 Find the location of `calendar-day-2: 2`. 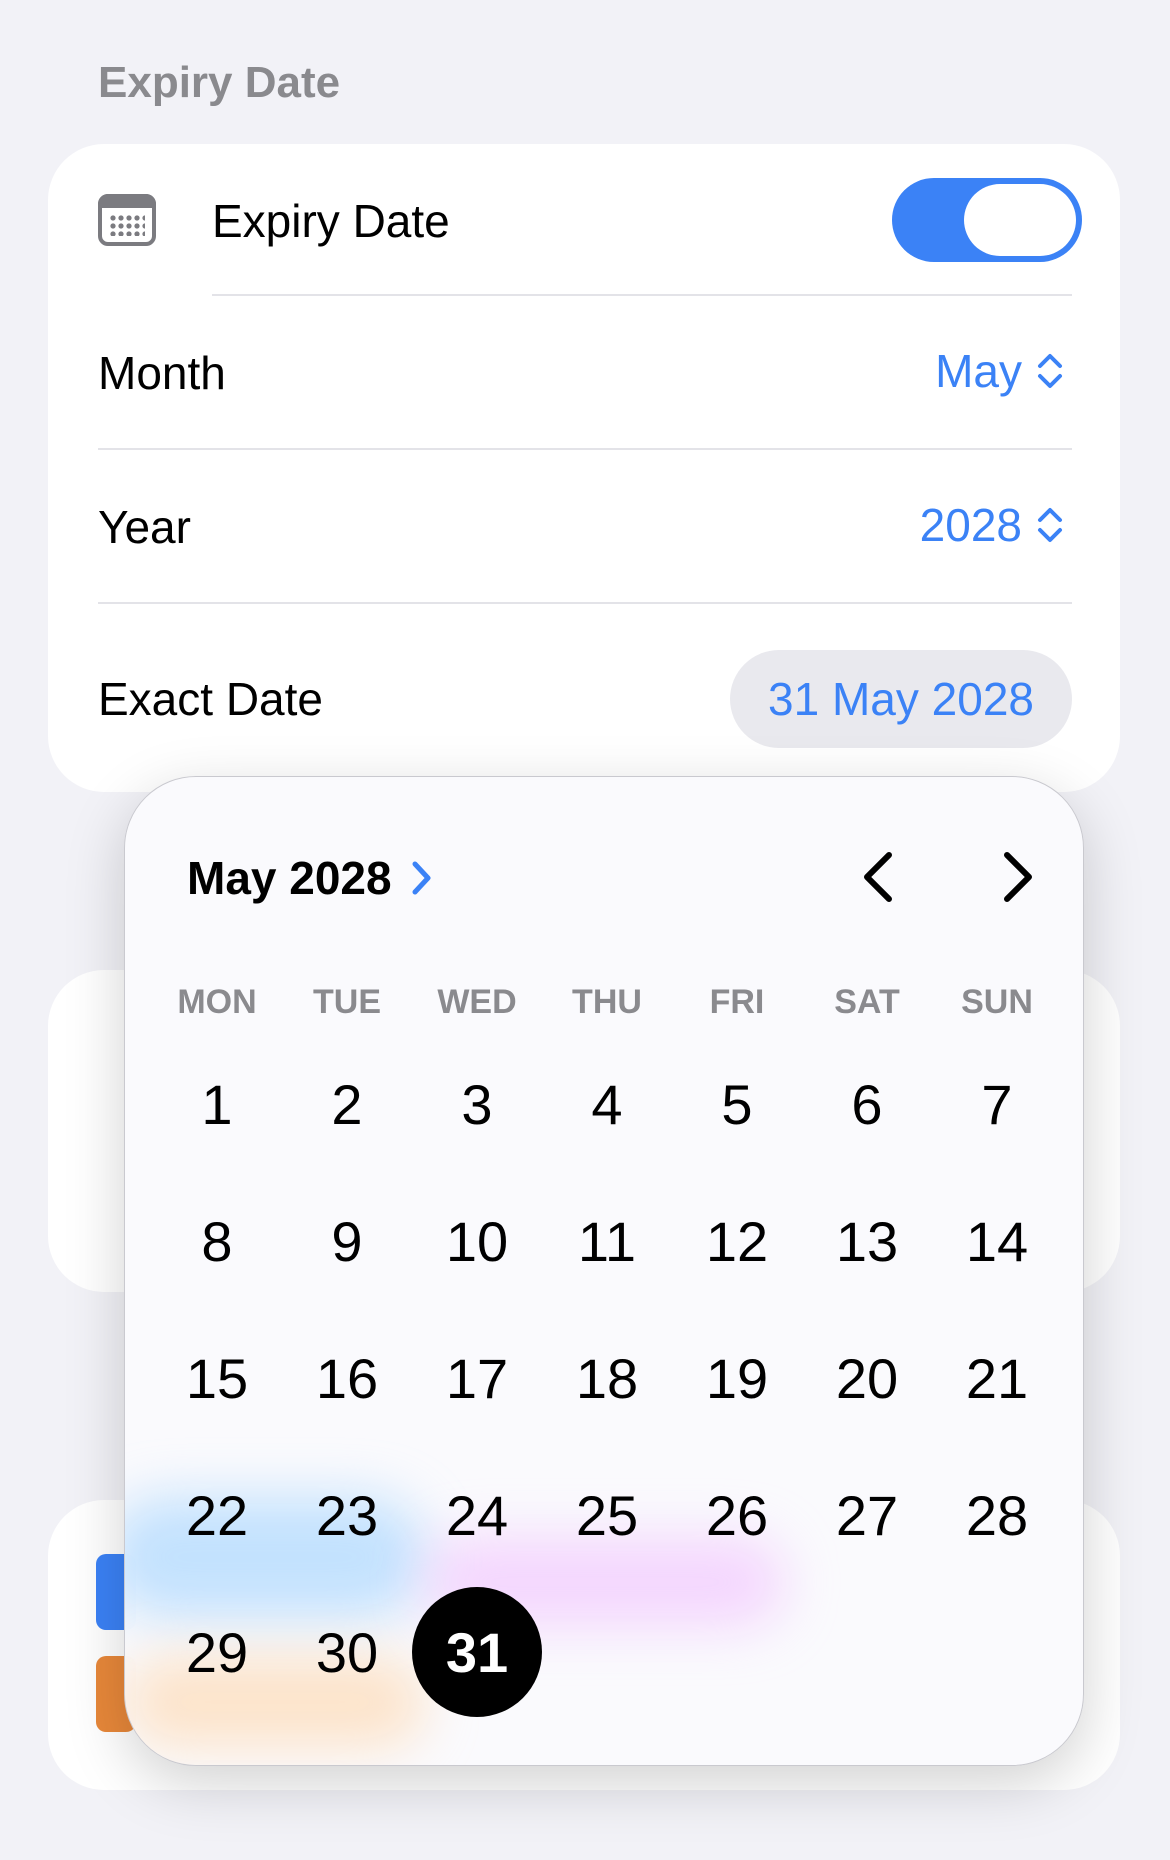

calendar-day-2: 2 is located at coordinates (347, 1104).